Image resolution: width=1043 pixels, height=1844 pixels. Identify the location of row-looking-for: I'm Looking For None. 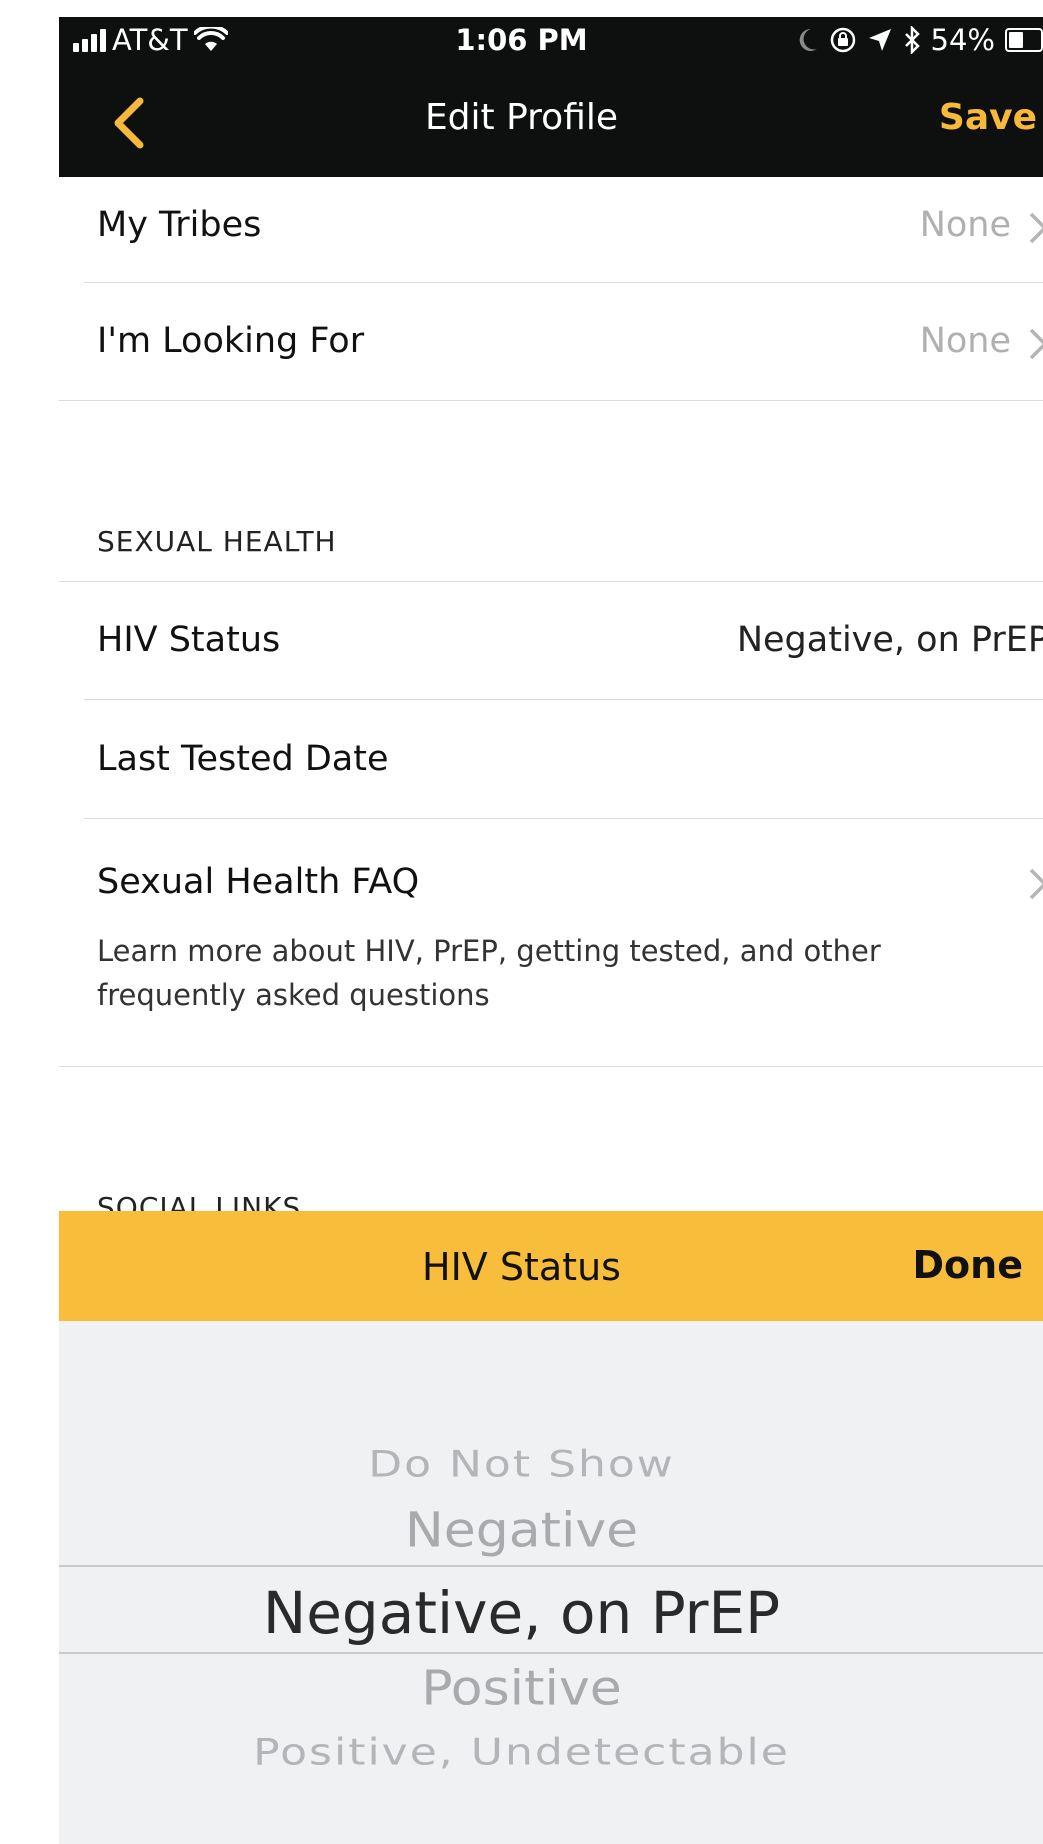
(551, 341).